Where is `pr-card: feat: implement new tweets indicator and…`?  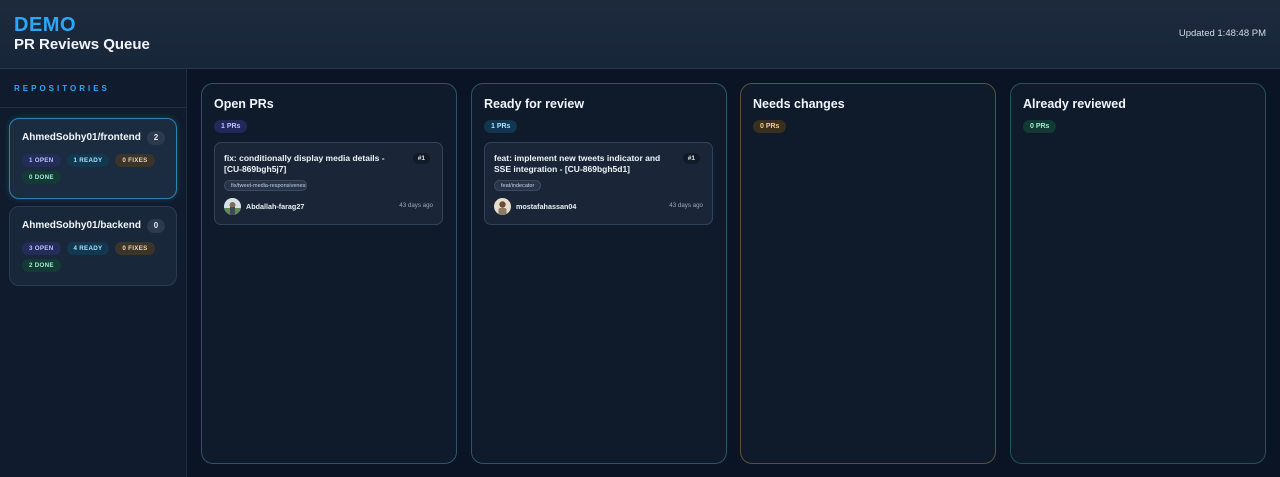
pr-card: feat: implement new tweets indicator and… is located at coordinates (598, 183).